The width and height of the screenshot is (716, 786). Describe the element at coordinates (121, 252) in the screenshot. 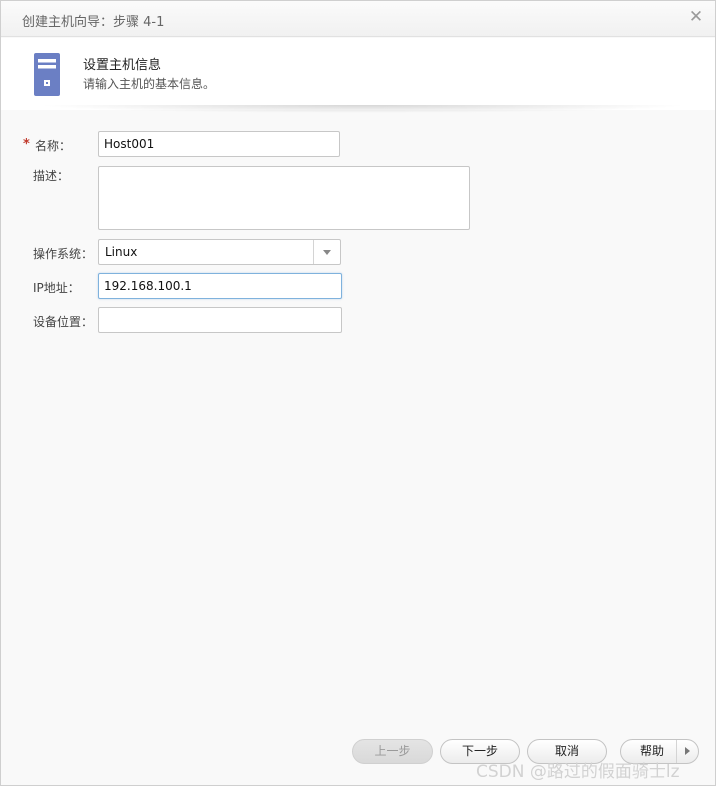

I see `os-selected-value: Linux` at that location.